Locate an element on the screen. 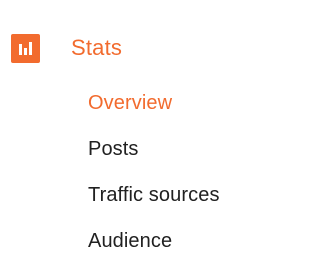 Image resolution: width=320 pixels, height=277 pixels. stats-section-label: Stats is located at coordinates (97, 47).